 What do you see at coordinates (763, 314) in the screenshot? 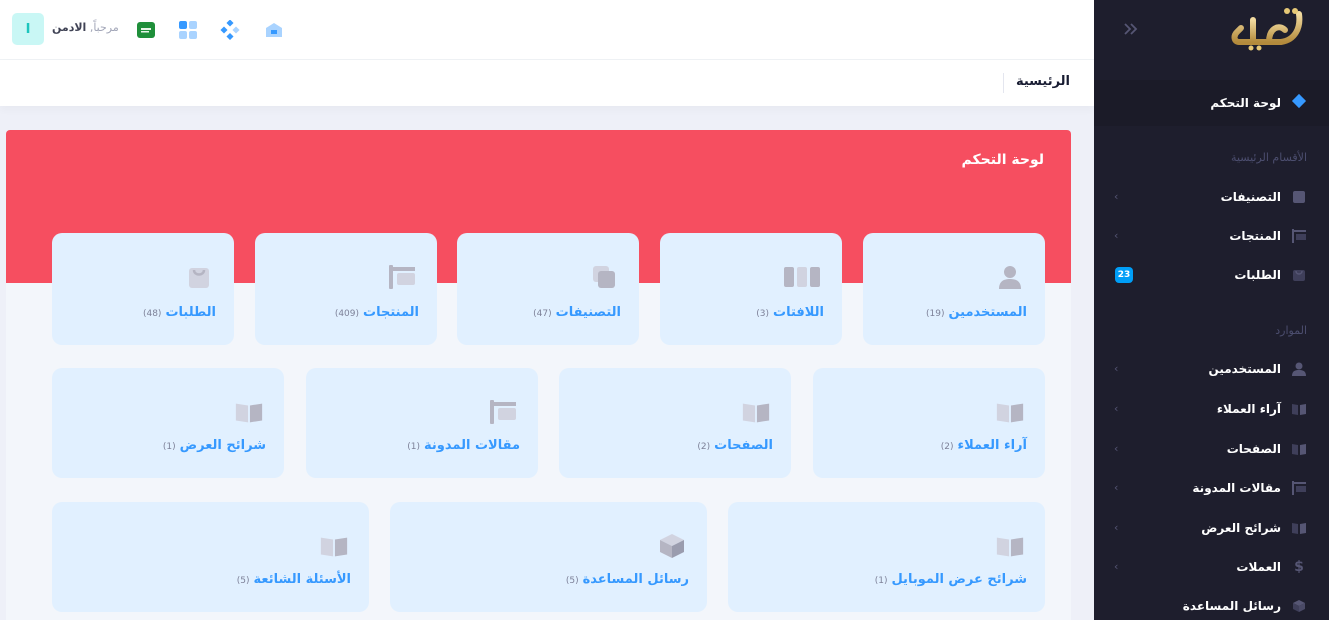
I see `card-count: (3)` at bounding box center [763, 314].